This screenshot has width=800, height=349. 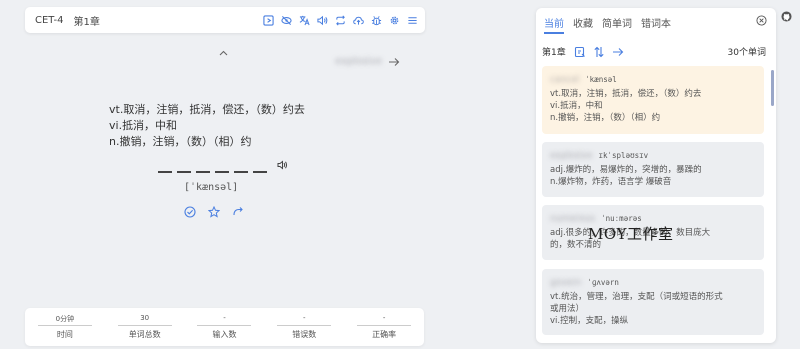 What do you see at coordinates (358, 20) in the screenshot?
I see `cloud-upload-icon` at bounding box center [358, 20].